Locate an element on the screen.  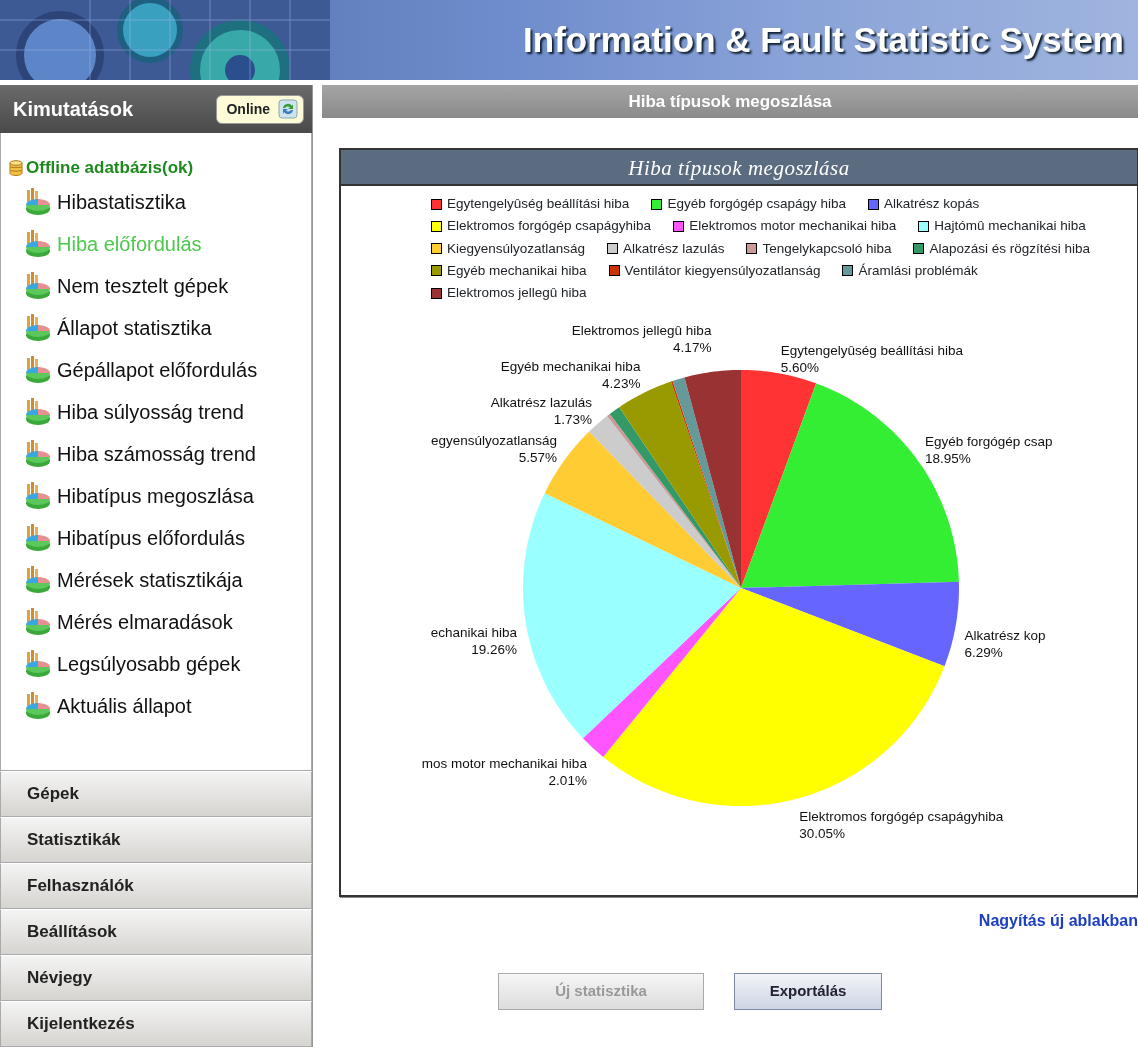
legend-label: Egyéb forgógép csapágy hiba is located at coordinates (757, 204).